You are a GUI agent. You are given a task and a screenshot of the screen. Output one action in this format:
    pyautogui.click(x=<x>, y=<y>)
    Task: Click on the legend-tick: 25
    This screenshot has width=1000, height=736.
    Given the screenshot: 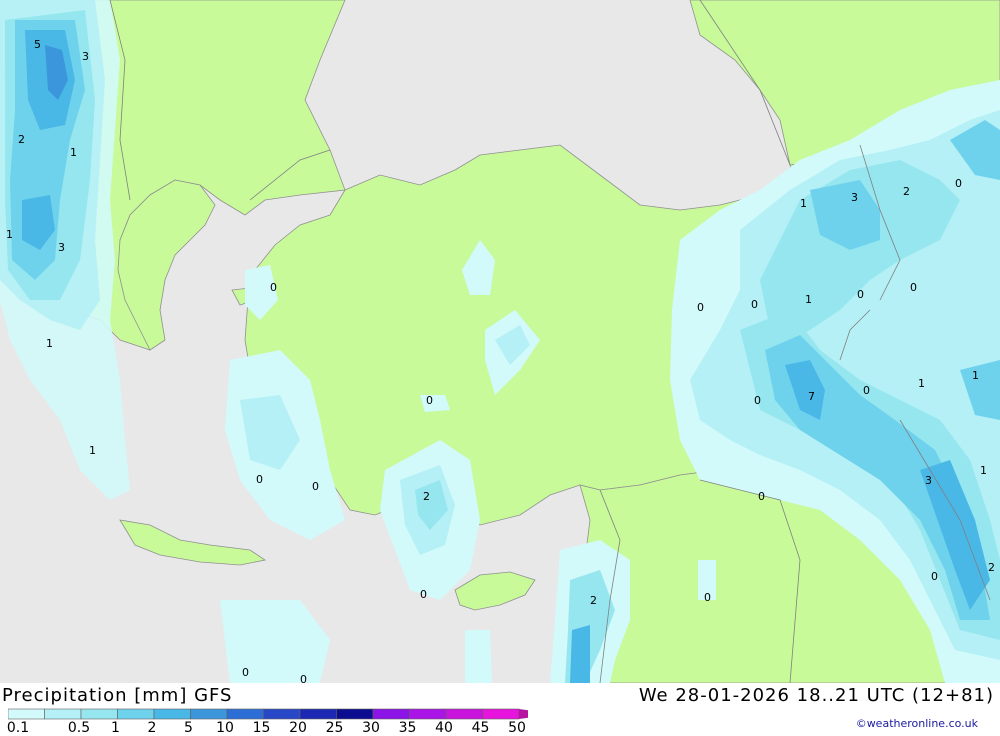 What is the action you would take?
    pyautogui.click(x=334, y=728)
    